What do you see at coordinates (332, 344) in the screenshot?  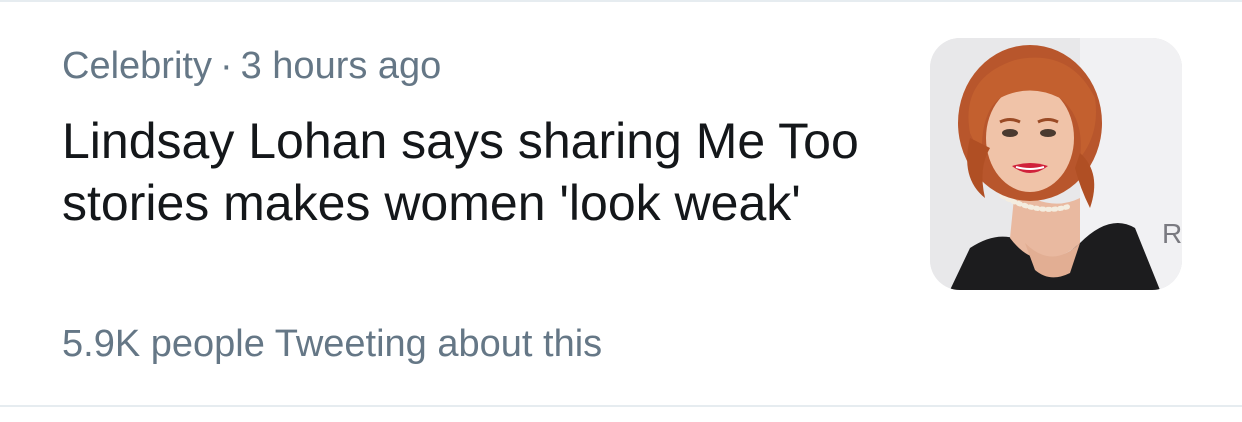 I see `tweet-count: 5.9K people Tweeting about this` at bounding box center [332, 344].